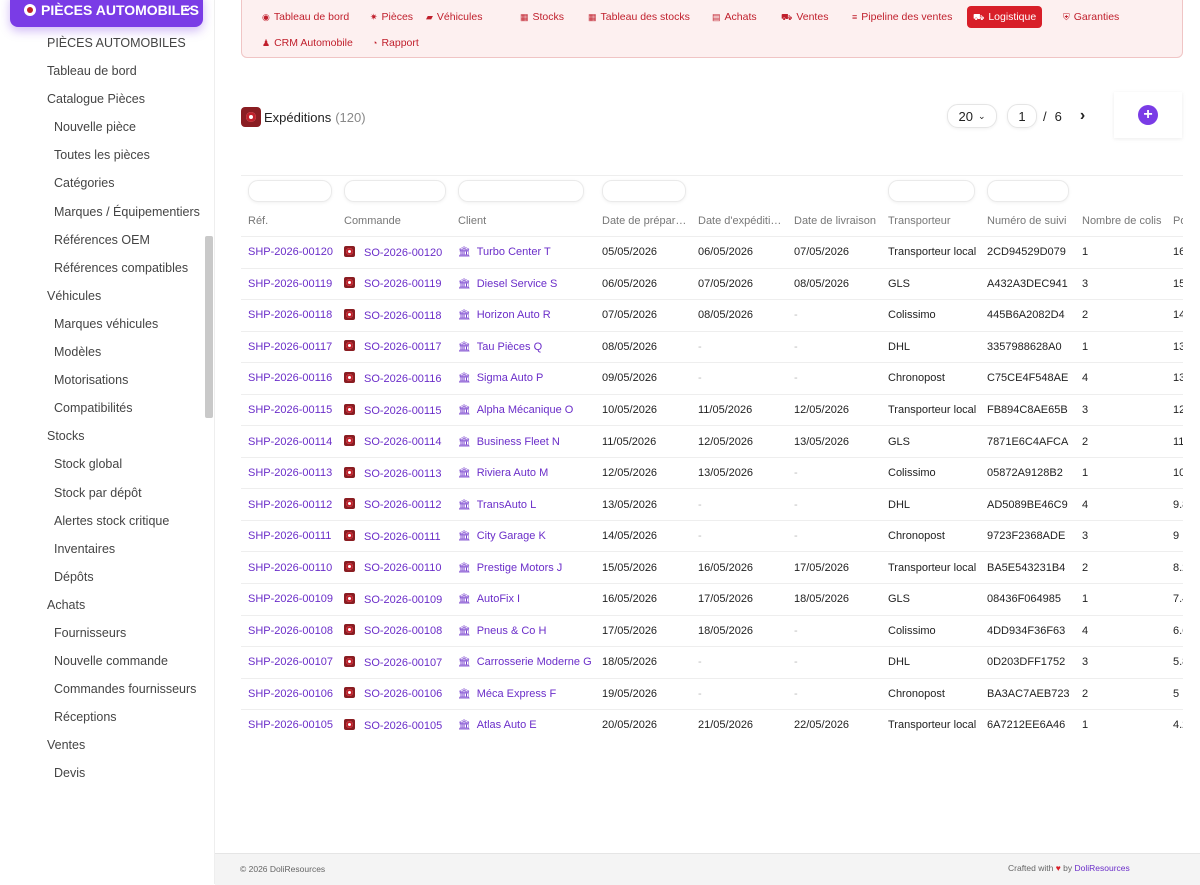 This screenshot has height=885, width=1200. What do you see at coordinates (102, 324) in the screenshot?
I see `sidebar-item: Marques véhicules` at bounding box center [102, 324].